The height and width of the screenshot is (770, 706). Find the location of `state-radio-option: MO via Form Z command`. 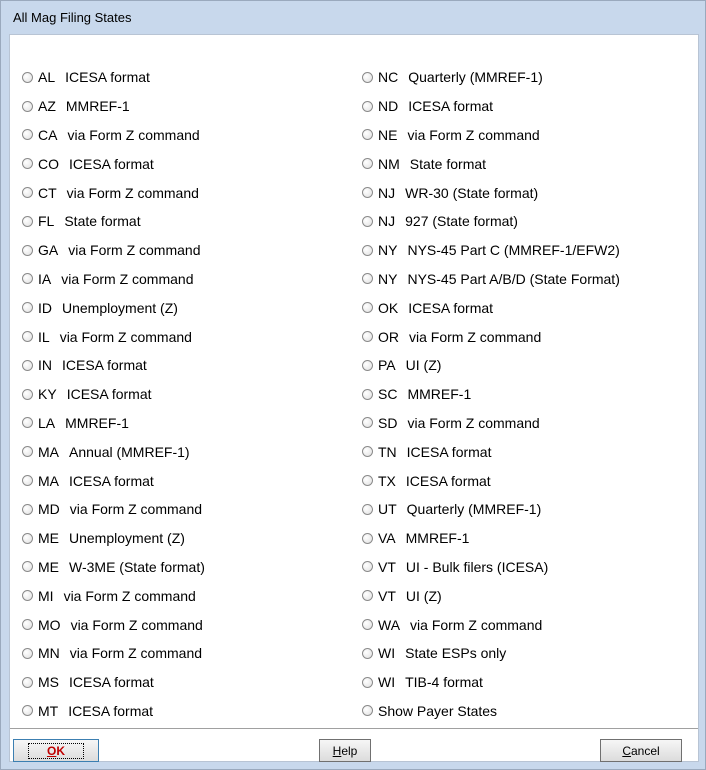

state-radio-option: MO via Form Z command is located at coordinates (187, 624).